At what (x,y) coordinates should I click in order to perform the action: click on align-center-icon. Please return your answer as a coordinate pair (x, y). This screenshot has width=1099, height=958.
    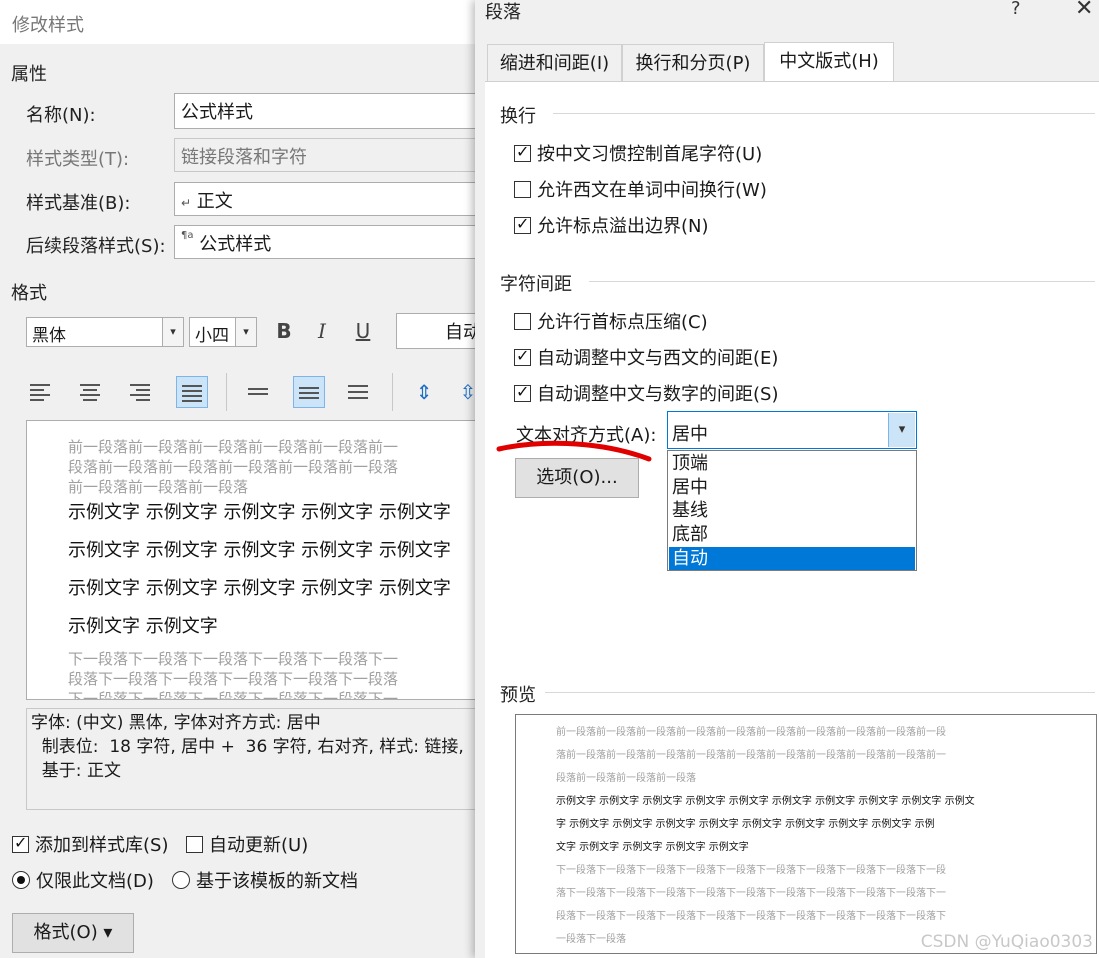
    Looking at the image, I should click on (90, 392).